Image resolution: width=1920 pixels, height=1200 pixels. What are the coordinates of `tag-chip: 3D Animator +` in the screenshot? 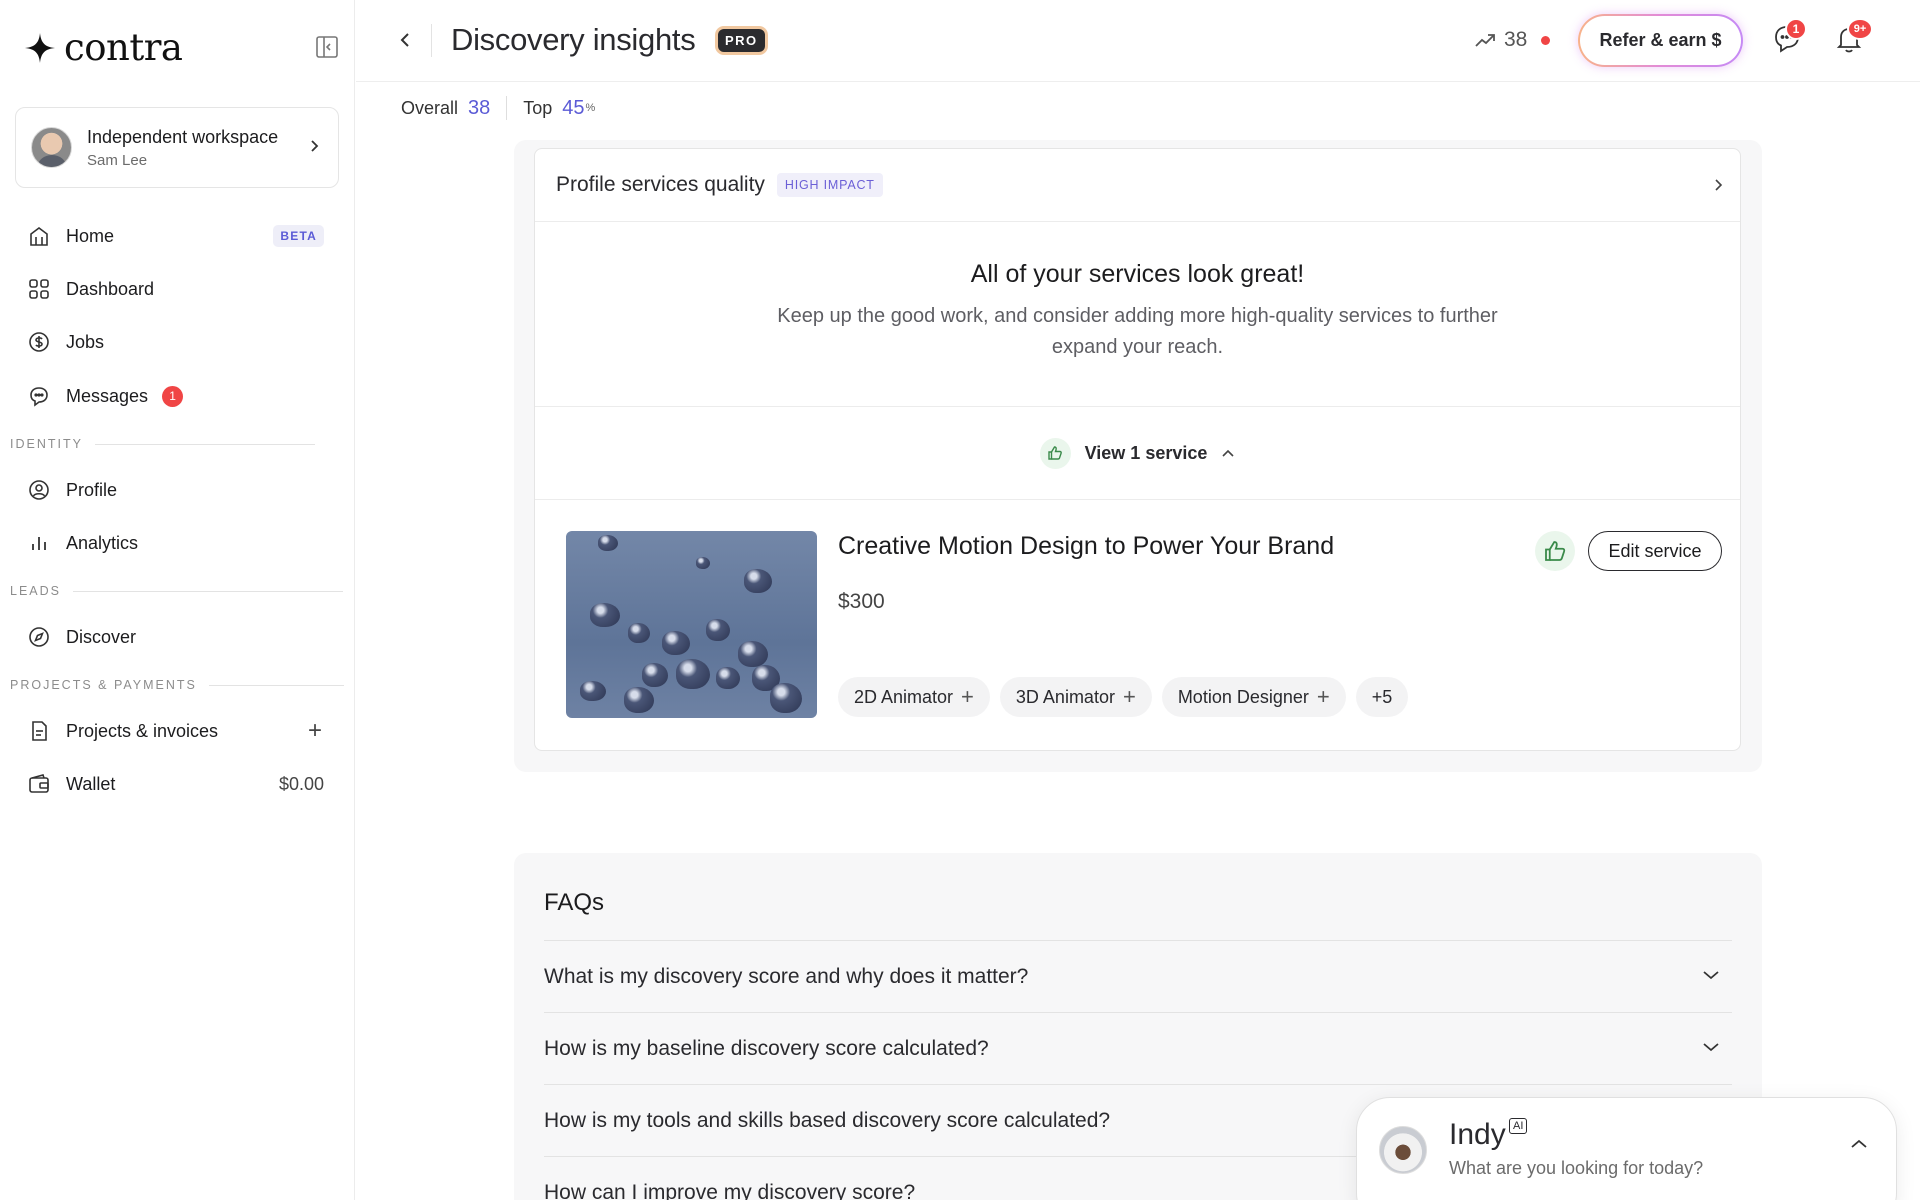 It's located at (1075, 697).